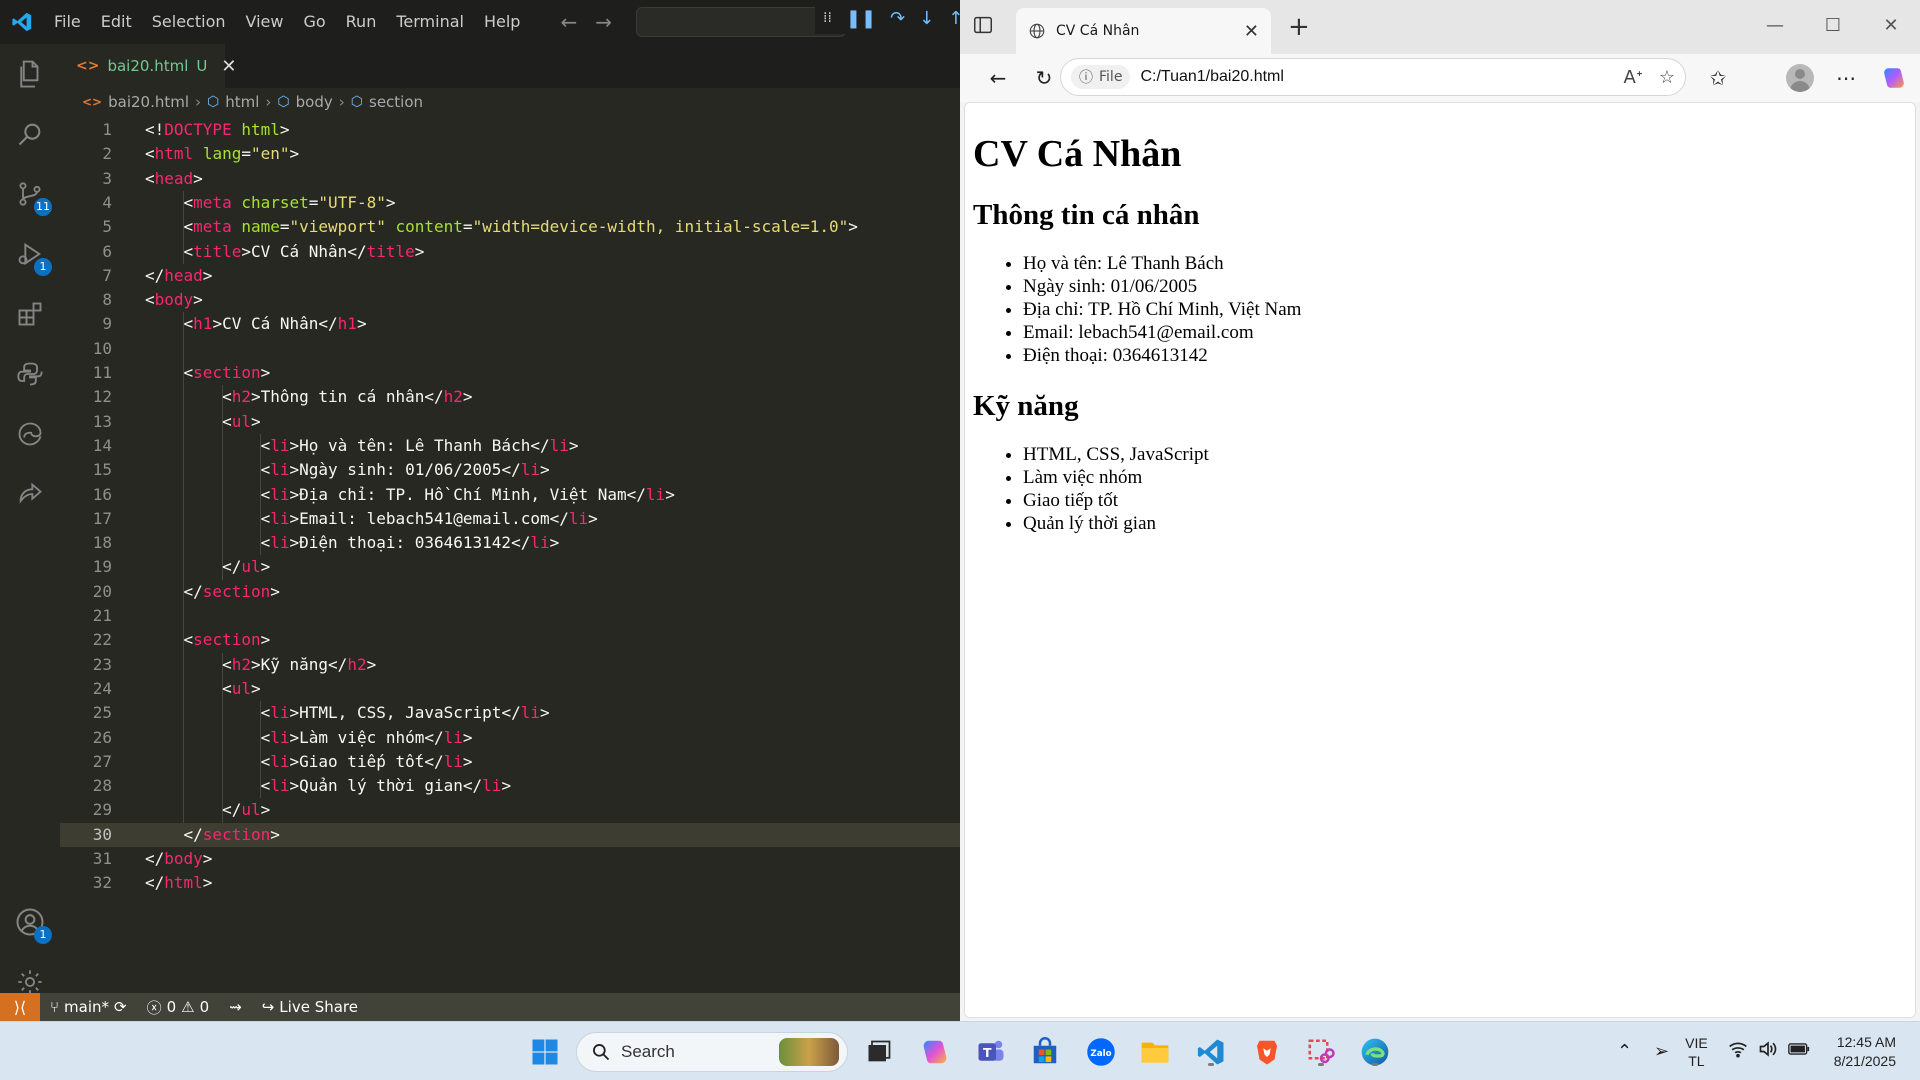 The height and width of the screenshot is (1080, 1920). Describe the element at coordinates (603, 22) in the screenshot. I see `forward-arrow-icon: →` at that location.